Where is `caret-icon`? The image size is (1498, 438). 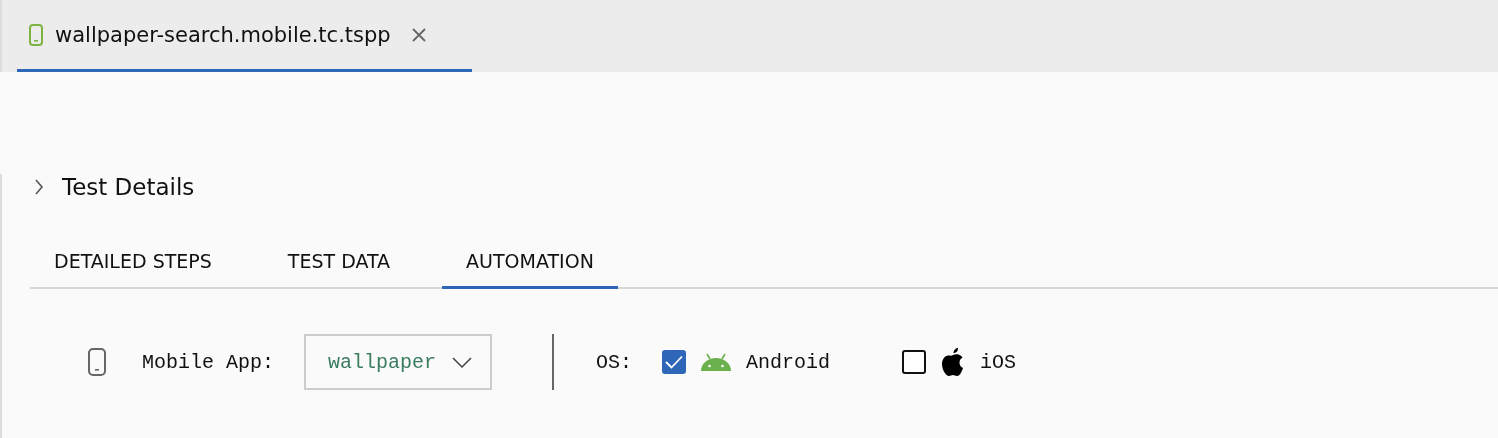
caret-icon is located at coordinates (462, 362).